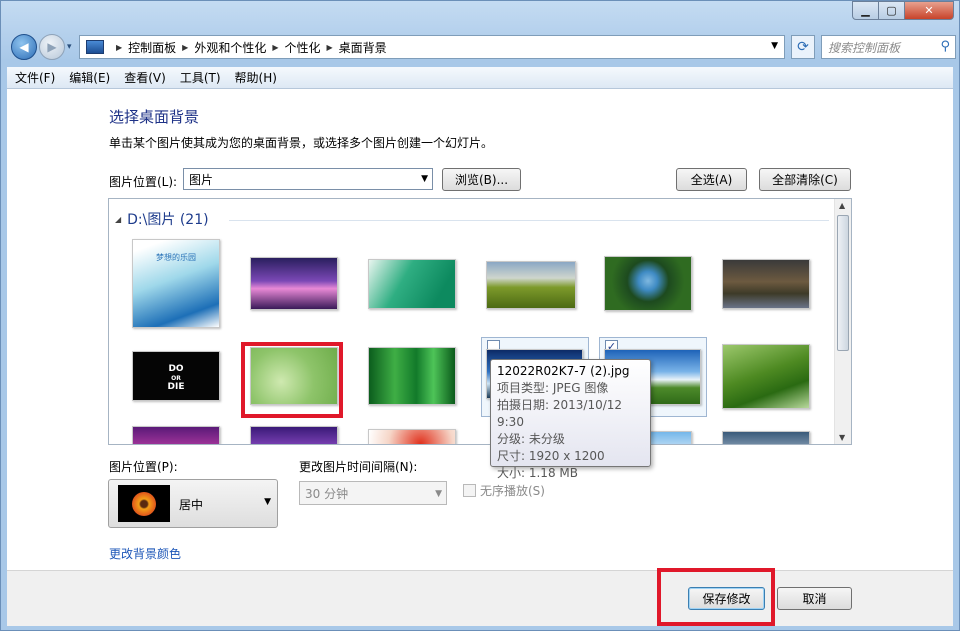 The width and height of the screenshot is (960, 631). Describe the element at coordinates (716, 597) in the screenshot. I see `highlight-save-button` at that location.